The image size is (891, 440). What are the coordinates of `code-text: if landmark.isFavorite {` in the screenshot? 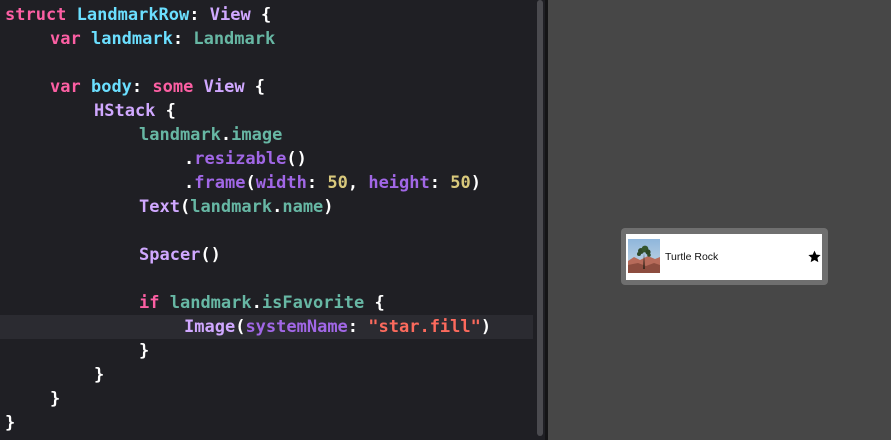 It's located at (262, 303).